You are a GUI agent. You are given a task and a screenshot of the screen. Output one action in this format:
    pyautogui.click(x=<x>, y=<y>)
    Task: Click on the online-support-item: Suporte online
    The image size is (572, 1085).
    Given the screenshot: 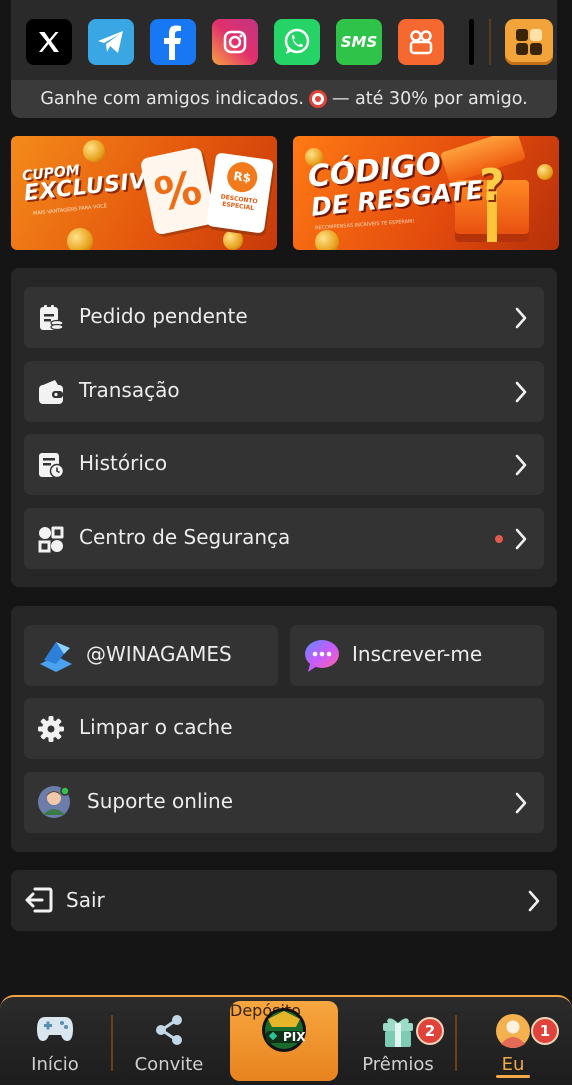 What is the action you would take?
    pyautogui.click(x=284, y=802)
    